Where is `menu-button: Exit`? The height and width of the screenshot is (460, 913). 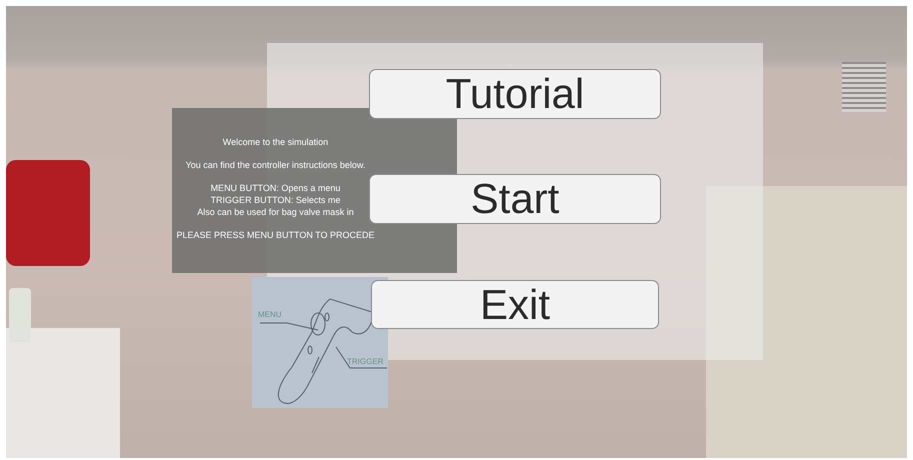 menu-button: Exit is located at coordinates (515, 304).